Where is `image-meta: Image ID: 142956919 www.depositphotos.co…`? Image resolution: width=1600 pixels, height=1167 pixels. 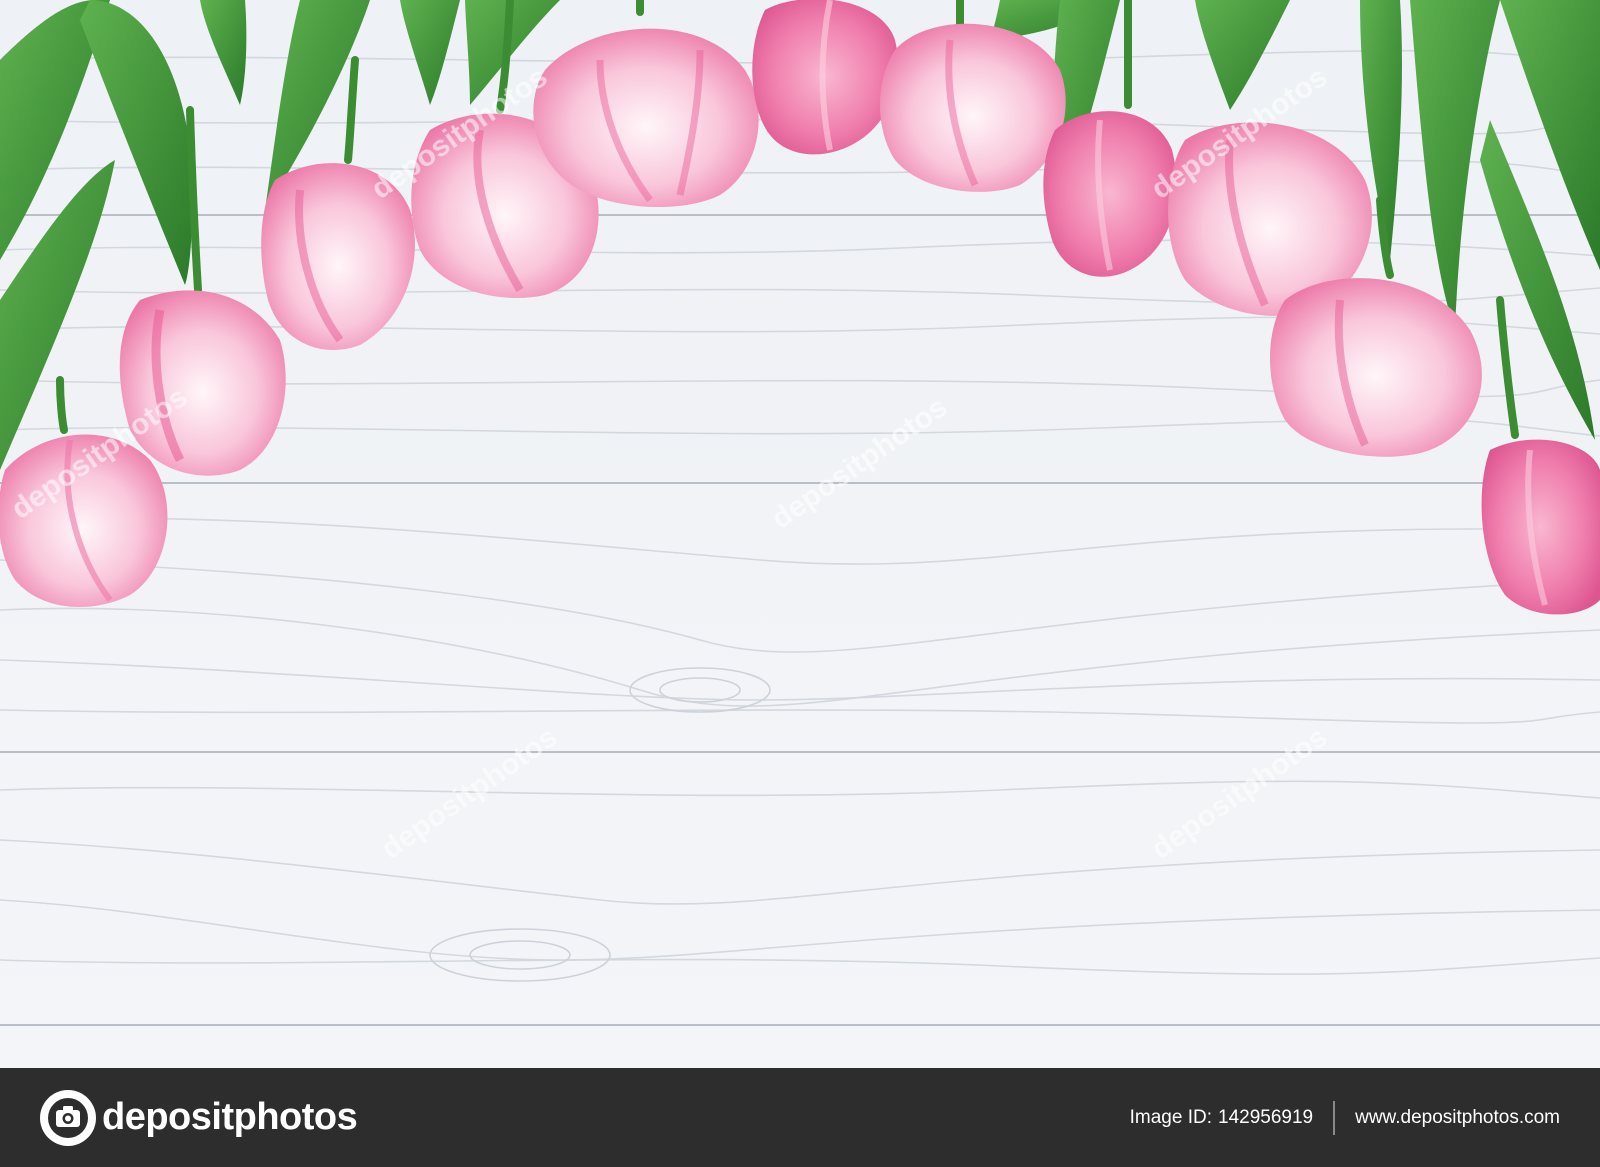
image-meta: Image ID: 142956919 www.depositphotos.co… is located at coordinates (1344, 1117).